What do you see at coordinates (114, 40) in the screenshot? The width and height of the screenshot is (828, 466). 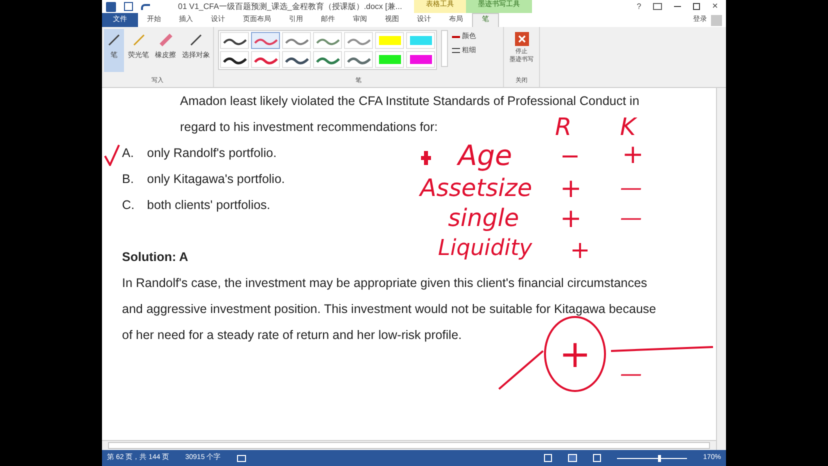 I see `pen-icon` at bounding box center [114, 40].